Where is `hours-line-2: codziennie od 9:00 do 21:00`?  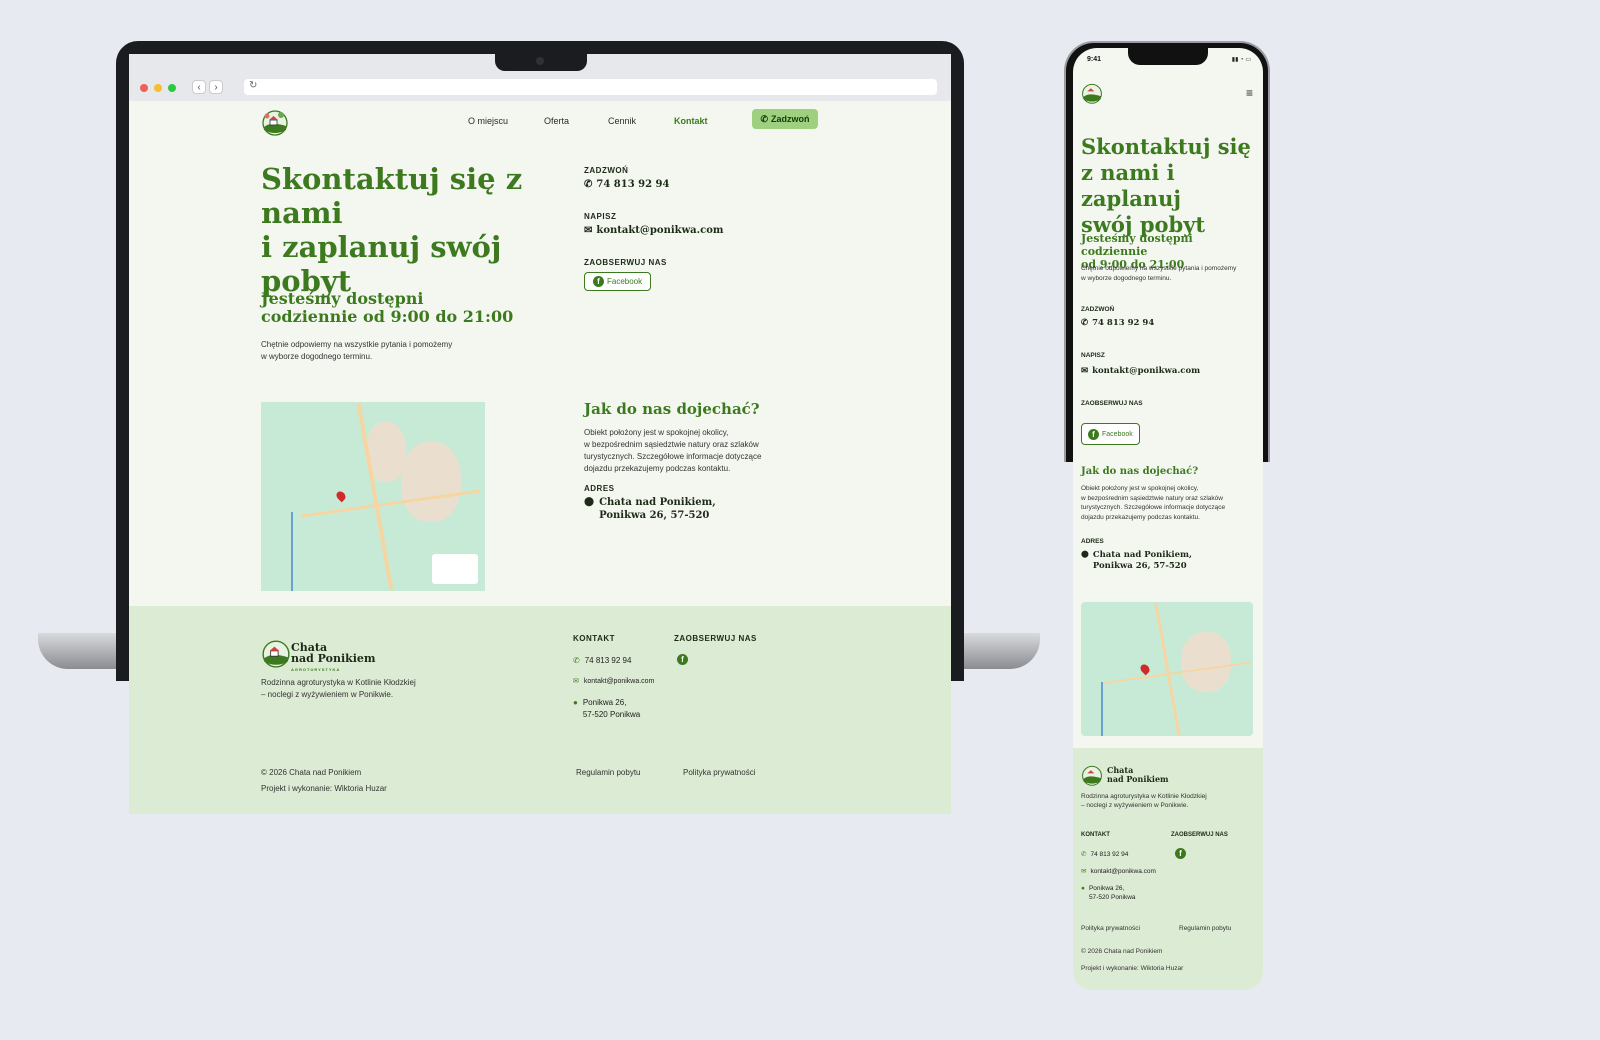 hours-line-2: codziennie od 9:00 do 21:00 is located at coordinates (387, 316).